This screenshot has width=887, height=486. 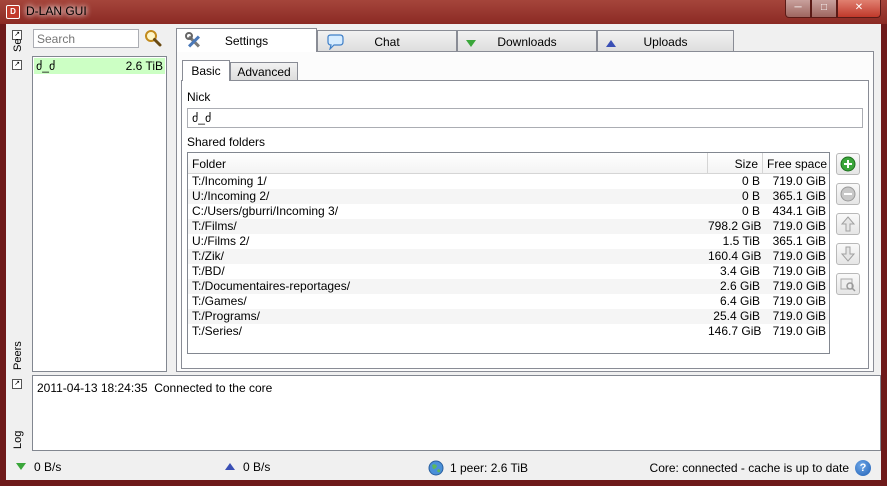 What do you see at coordinates (92, 388) in the screenshot?
I see `log-timestamp: 2011-04-13 18:24:35` at bounding box center [92, 388].